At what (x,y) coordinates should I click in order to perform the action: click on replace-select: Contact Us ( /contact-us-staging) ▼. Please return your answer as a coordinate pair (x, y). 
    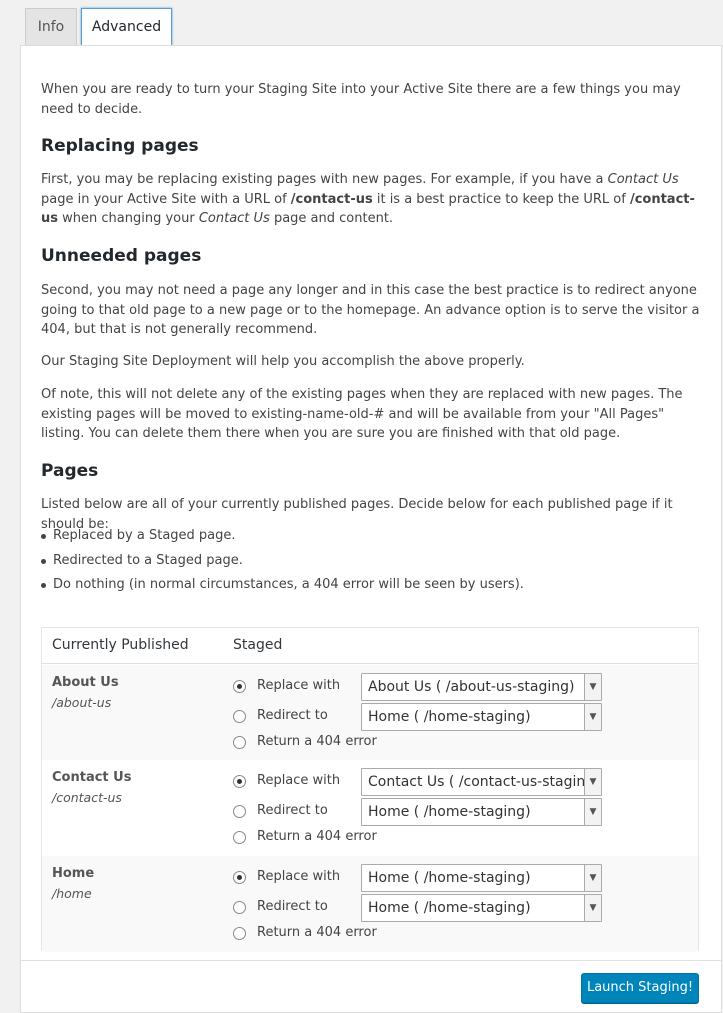
    Looking at the image, I should click on (481, 782).